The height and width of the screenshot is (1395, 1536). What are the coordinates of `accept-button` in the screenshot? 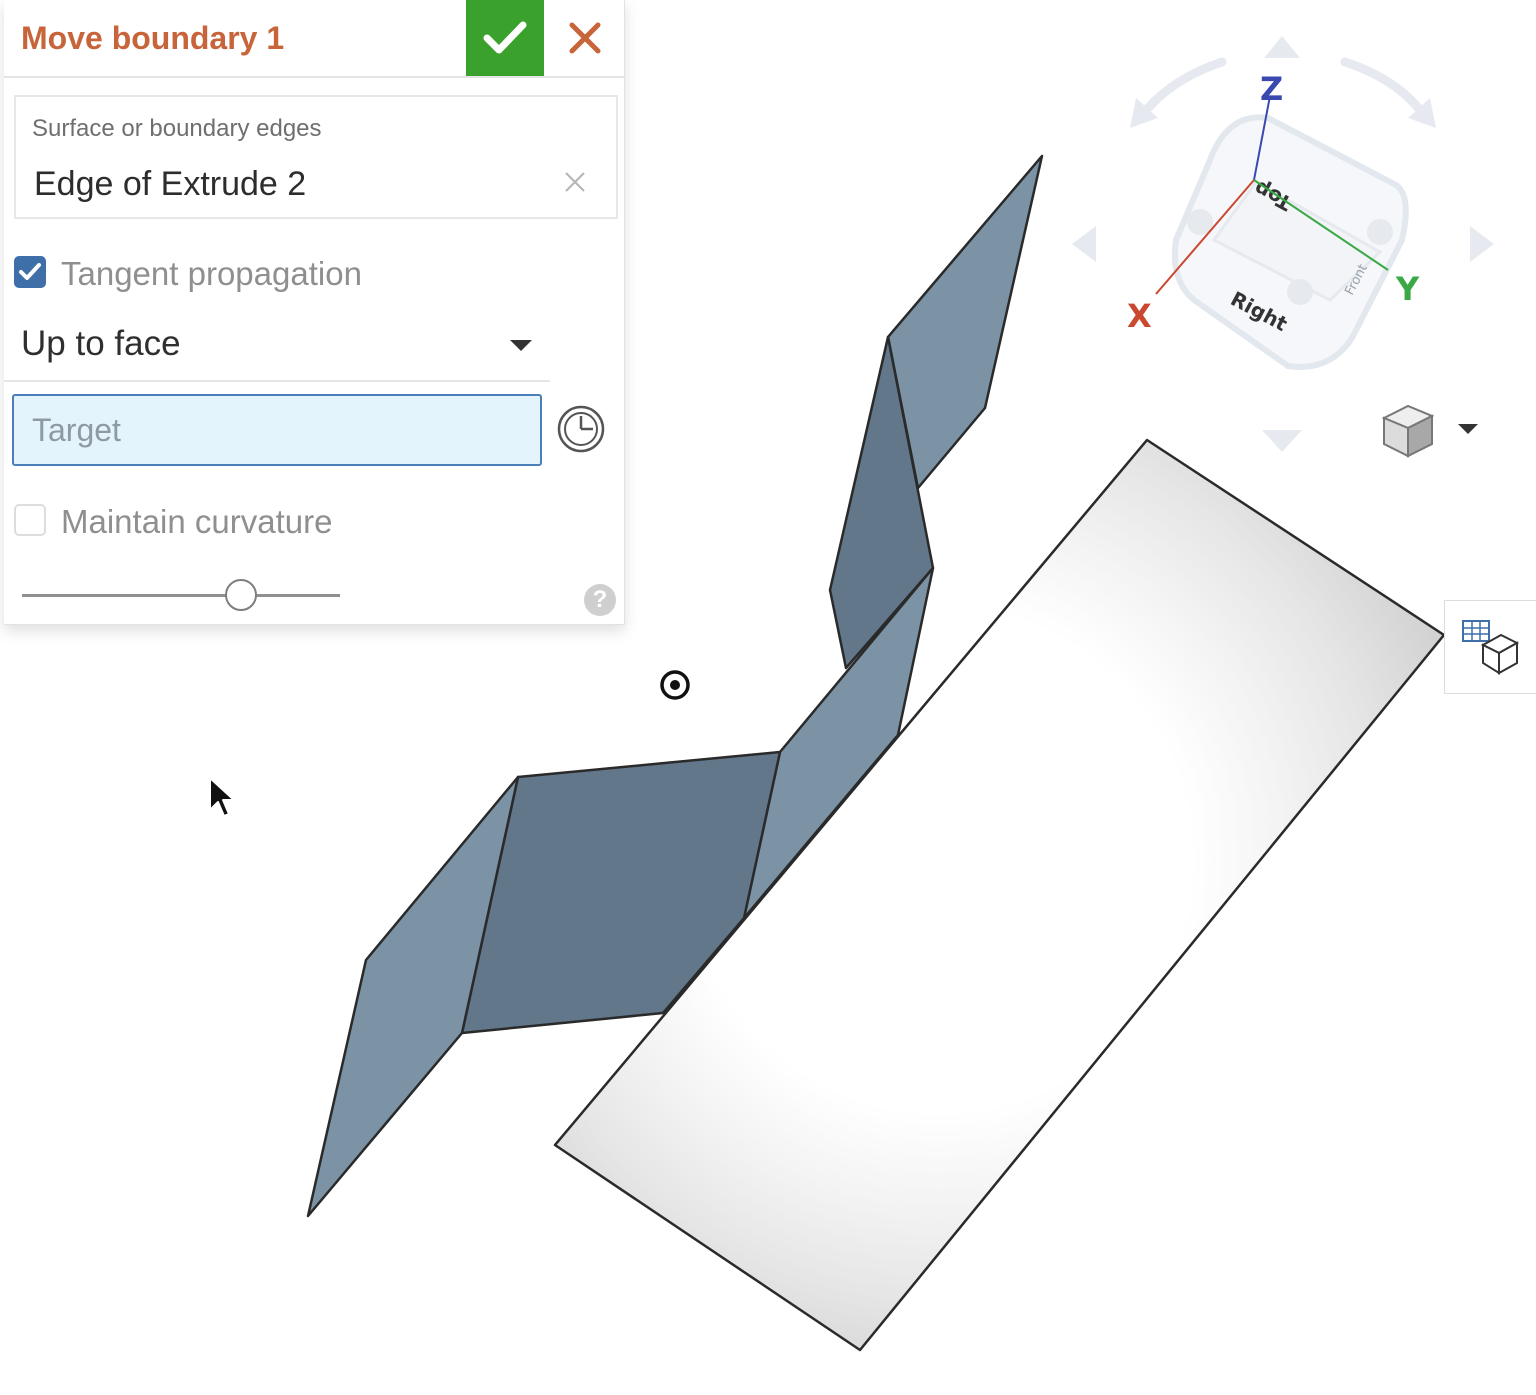 It's located at (505, 38).